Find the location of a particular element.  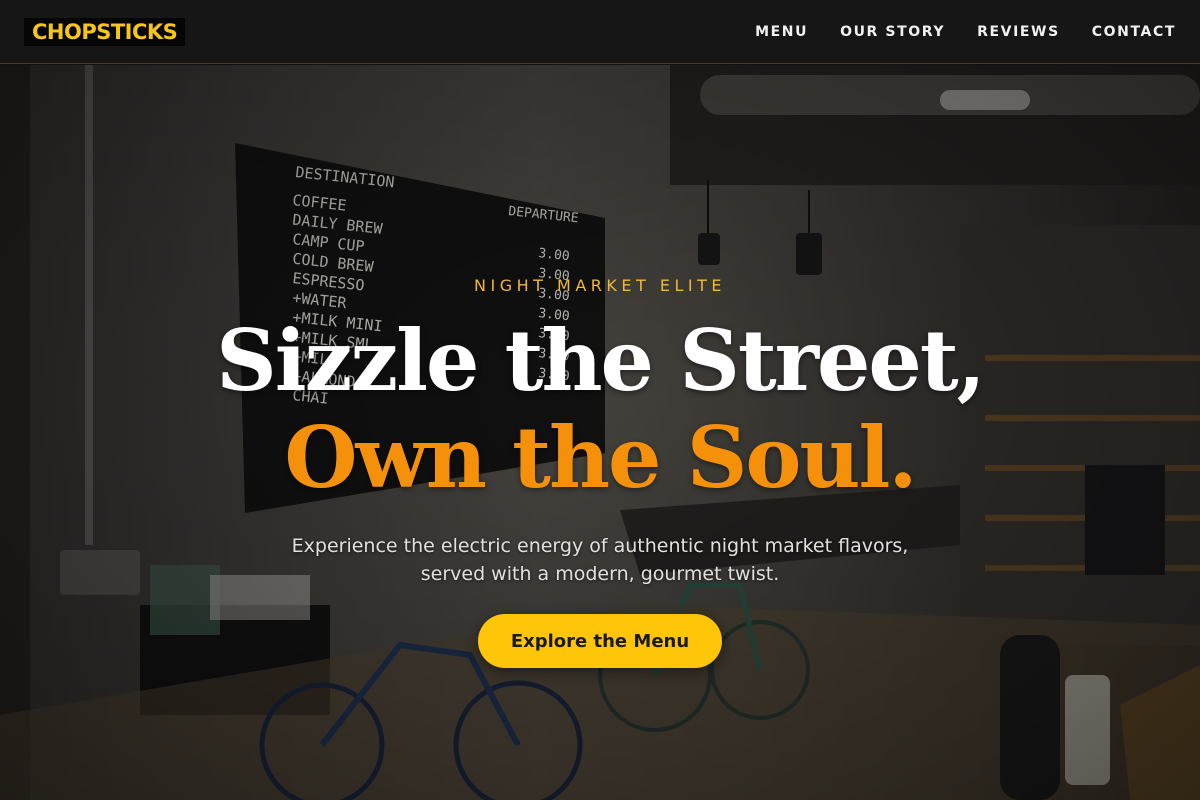

explore-menu-button: Explore the Menu is located at coordinates (600, 641).